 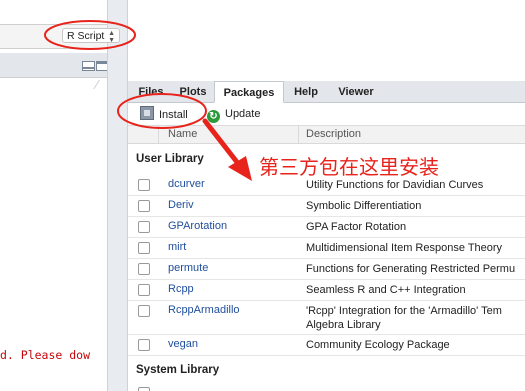 What do you see at coordinates (181, 289) in the screenshot?
I see `package-link: Rcpp` at bounding box center [181, 289].